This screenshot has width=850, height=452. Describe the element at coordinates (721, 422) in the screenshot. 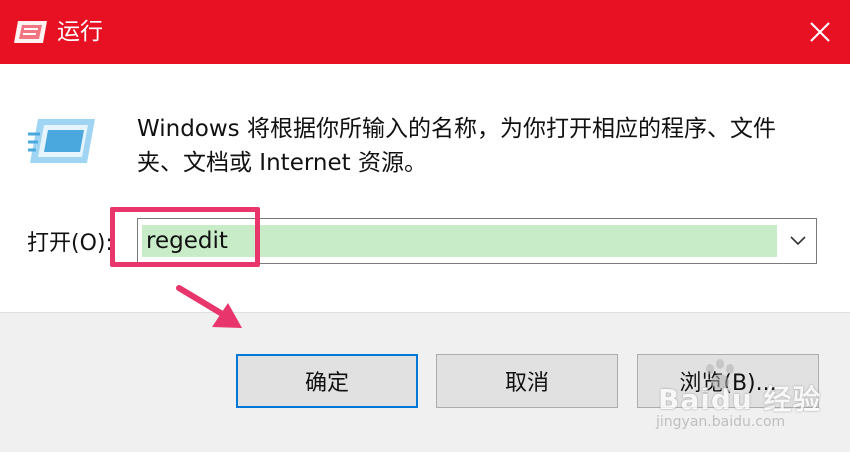

I see `watermark-url: jingyan.baidu.com` at that location.